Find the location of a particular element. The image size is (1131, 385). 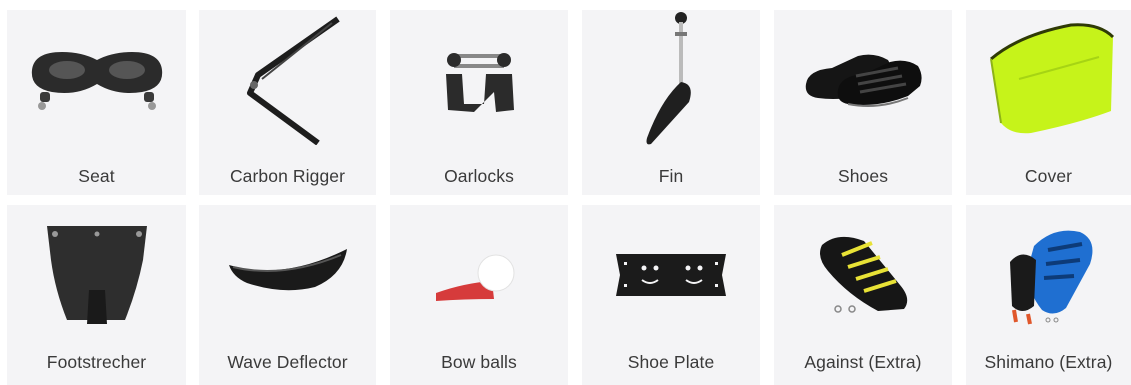

product-label: Carbon Rigger is located at coordinates (287, 176).